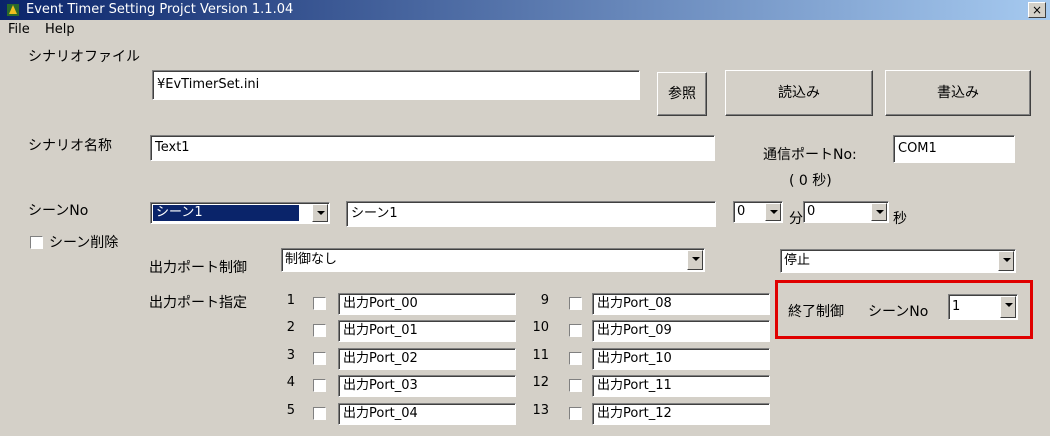 The width and height of the screenshot is (1050, 436). I want to click on menu-help: Help, so click(60, 29).